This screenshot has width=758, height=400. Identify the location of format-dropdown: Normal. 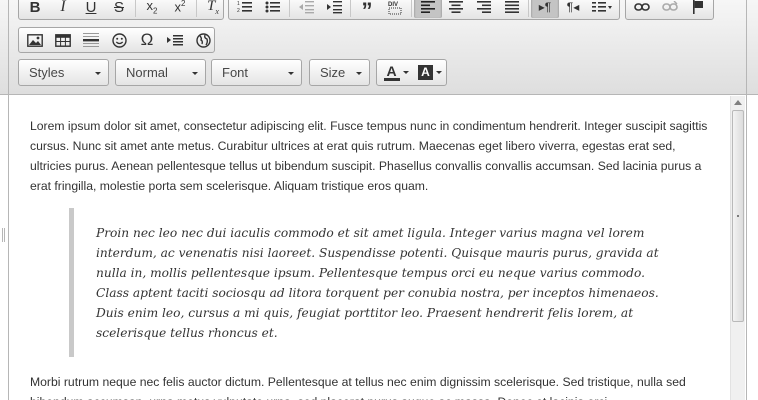
(160, 72).